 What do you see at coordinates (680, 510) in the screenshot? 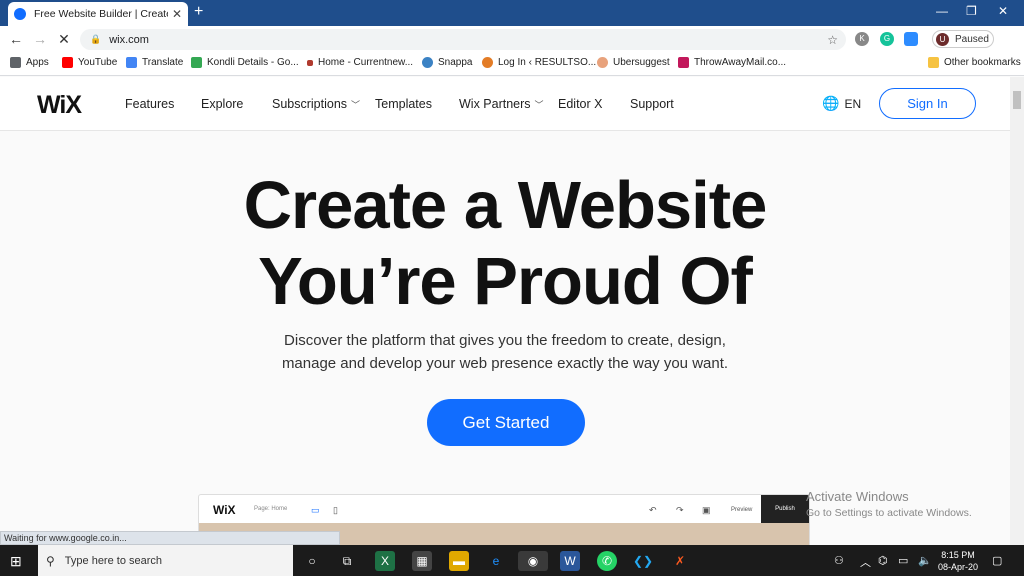
I see `redo-icon: ↷` at bounding box center [680, 510].